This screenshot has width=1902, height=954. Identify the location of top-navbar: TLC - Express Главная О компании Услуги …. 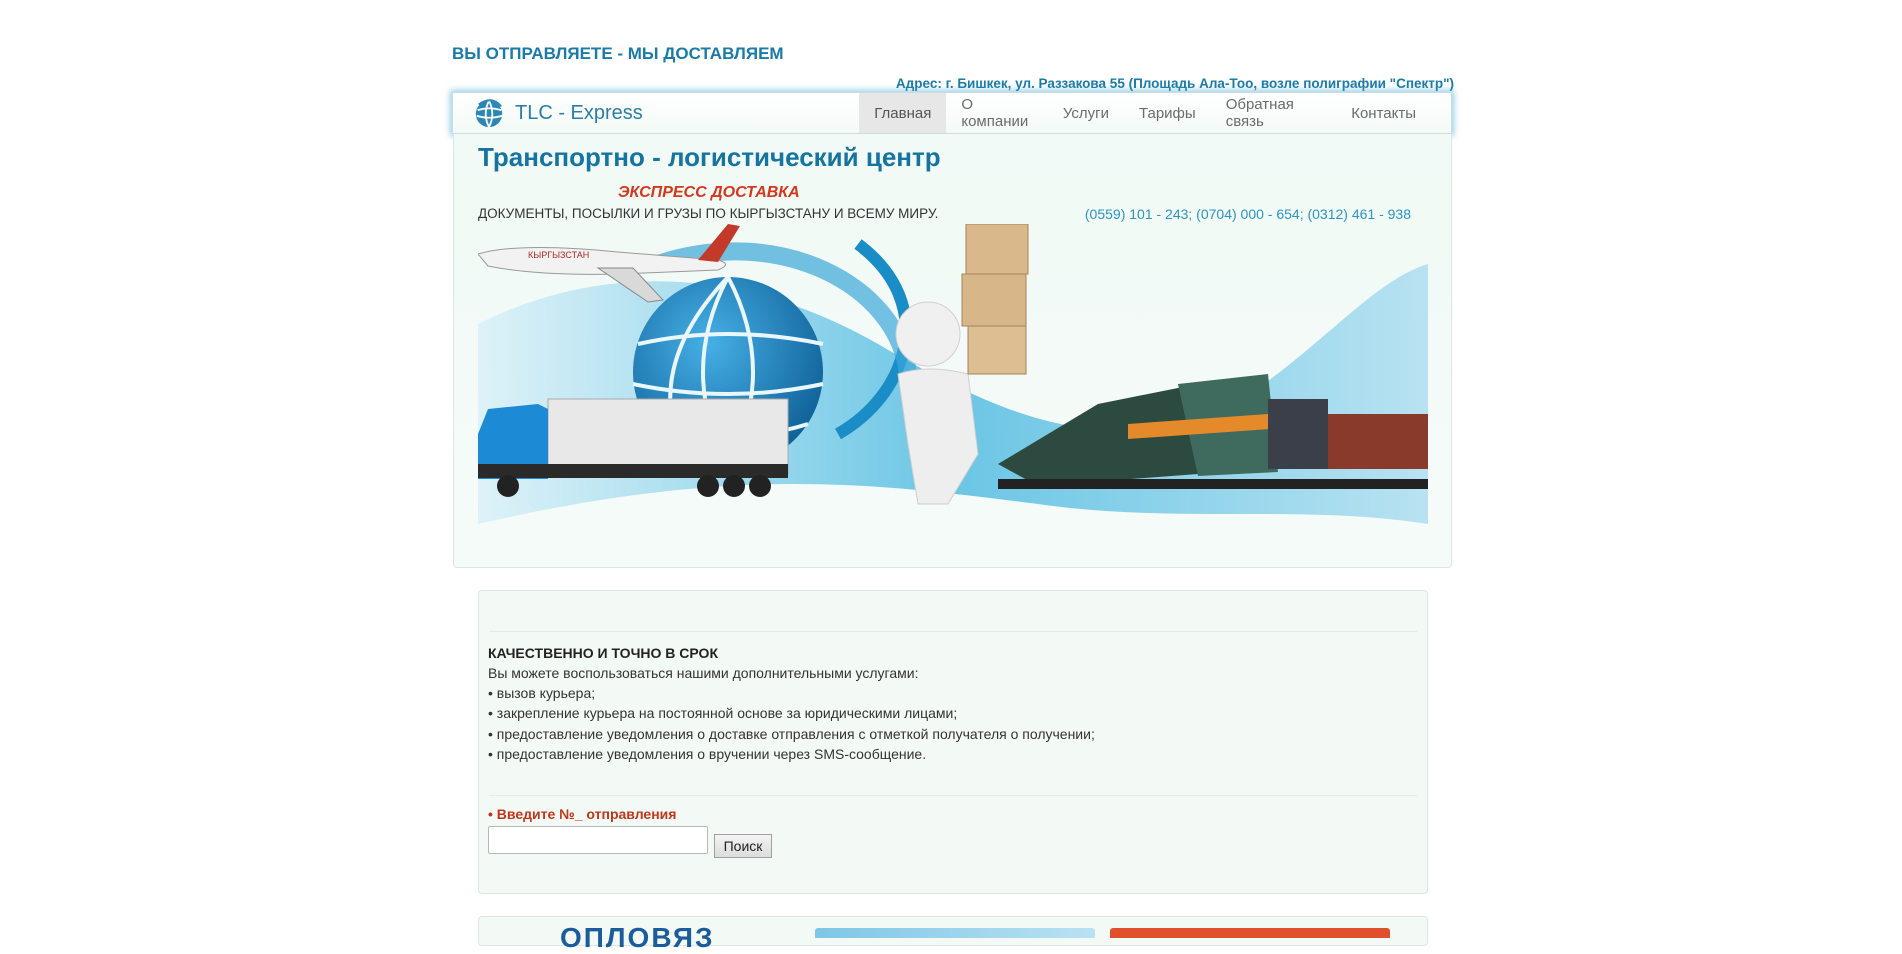
(952, 113).